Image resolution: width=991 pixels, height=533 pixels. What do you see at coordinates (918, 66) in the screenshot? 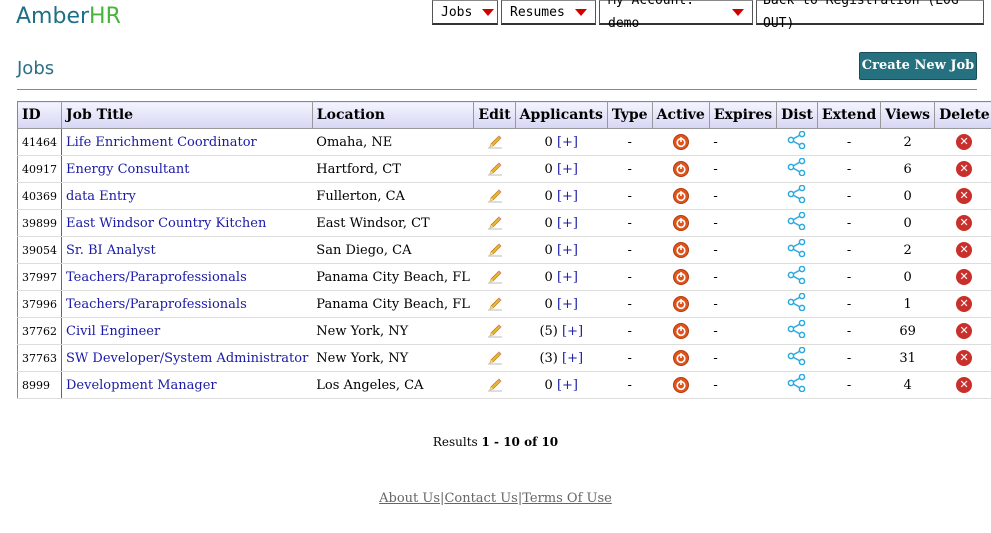
I see `create-new-job-button: Create New Job` at bounding box center [918, 66].